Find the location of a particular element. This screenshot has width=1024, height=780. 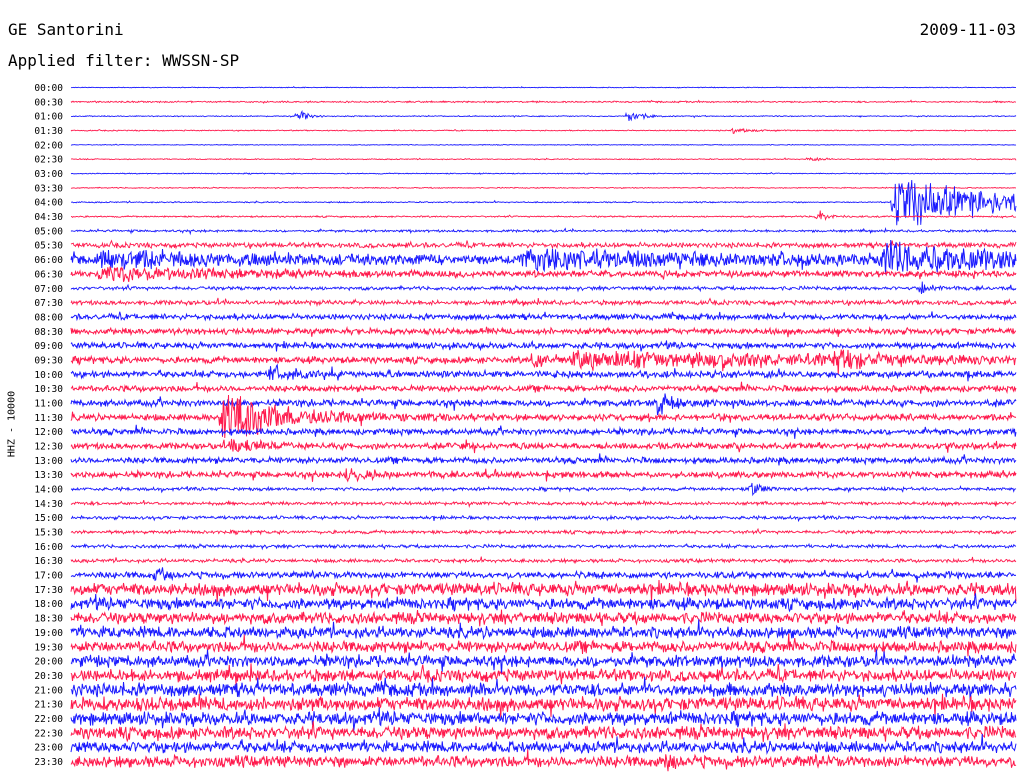

row-time-label: 17:30 is located at coordinates (48, 590).